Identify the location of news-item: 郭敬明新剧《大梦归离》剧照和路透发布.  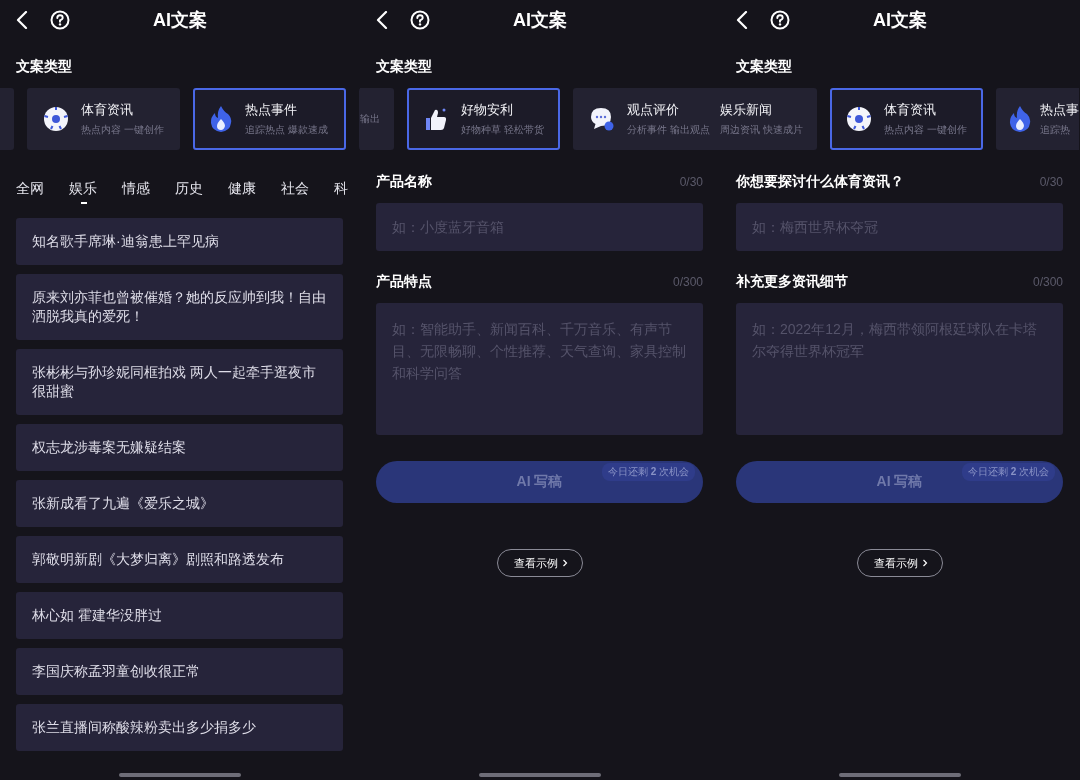
(179, 559).